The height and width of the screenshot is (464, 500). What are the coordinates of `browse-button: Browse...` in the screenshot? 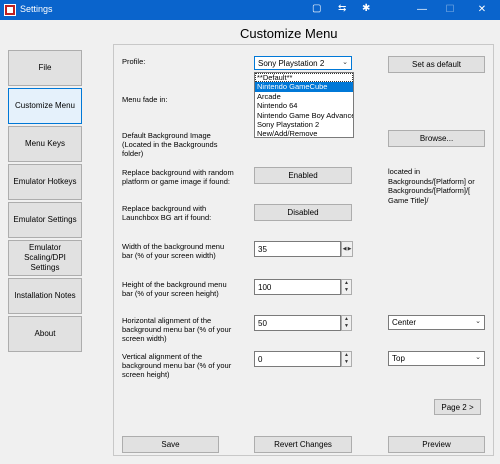 It's located at (436, 138).